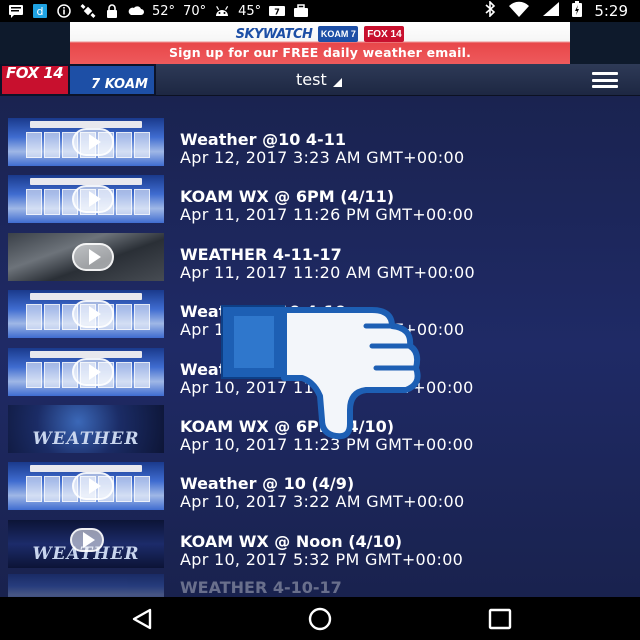 Image resolution: width=640 pixels, height=640 pixels. I want to click on signal-icon, so click(551, 11).